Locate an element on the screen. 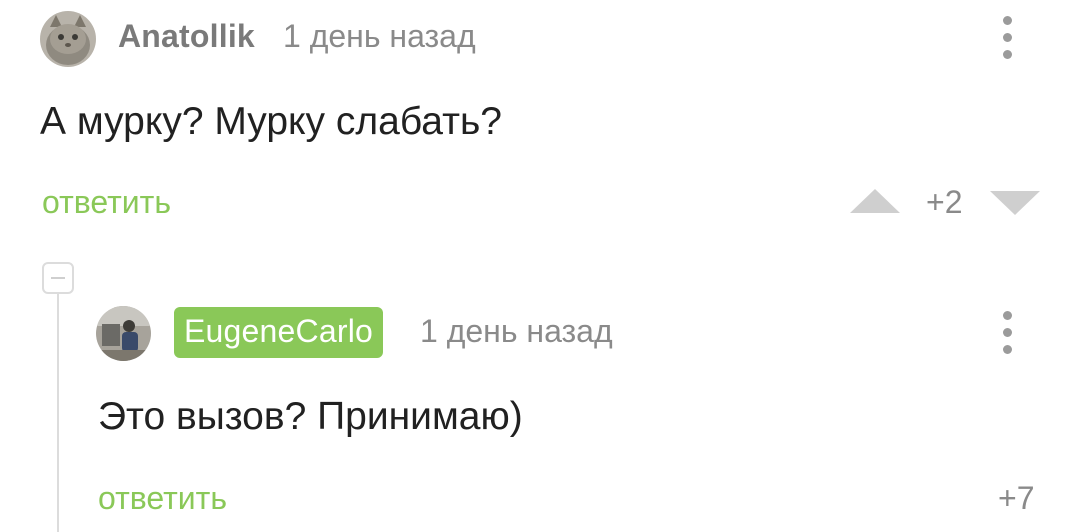 This screenshot has height=532, width=1080. cat-avatar-icon is located at coordinates (68, 39).